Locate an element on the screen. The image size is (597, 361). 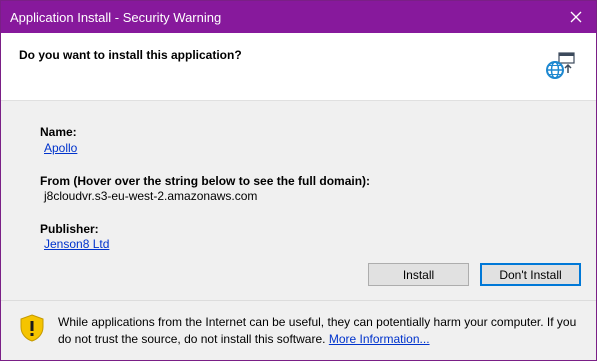
publisher-label: Publisher: is located at coordinates (69, 229).